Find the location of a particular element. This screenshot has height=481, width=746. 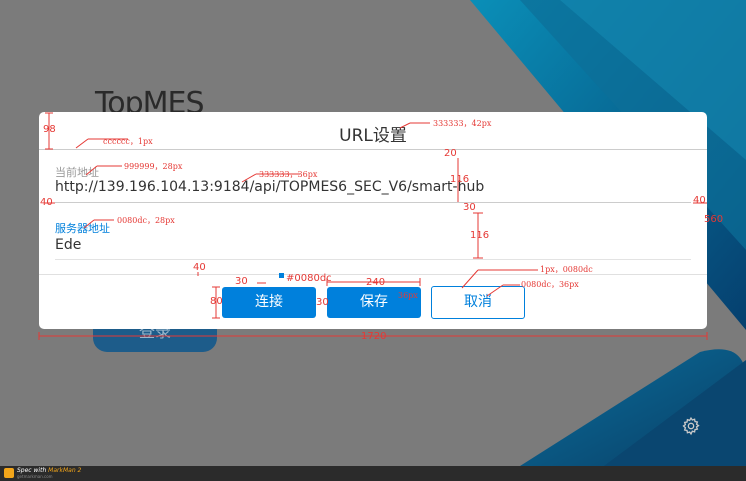

footer-brand: MarkMan 2 is located at coordinates (65, 470).